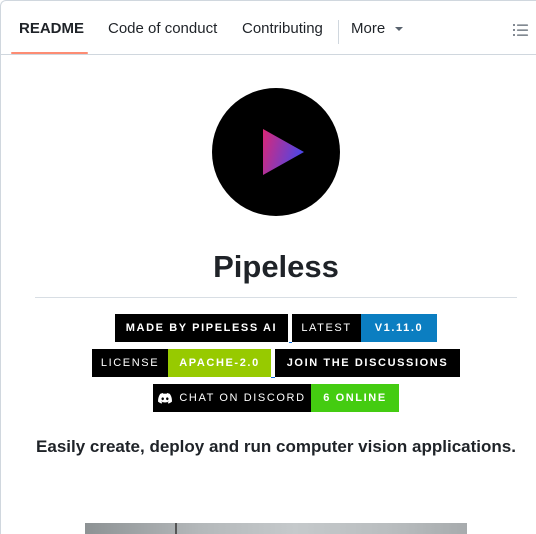  What do you see at coordinates (521, 30) in the screenshot?
I see `list-unordered-icon` at bounding box center [521, 30].